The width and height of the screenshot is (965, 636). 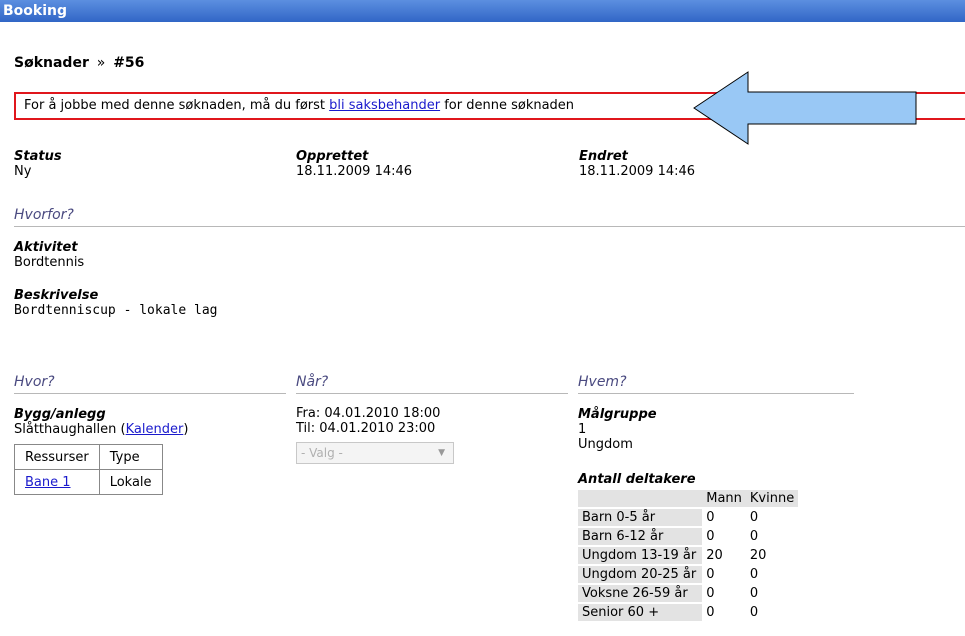 What do you see at coordinates (57, 457) in the screenshot?
I see `resources-header: Ressurser` at bounding box center [57, 457].